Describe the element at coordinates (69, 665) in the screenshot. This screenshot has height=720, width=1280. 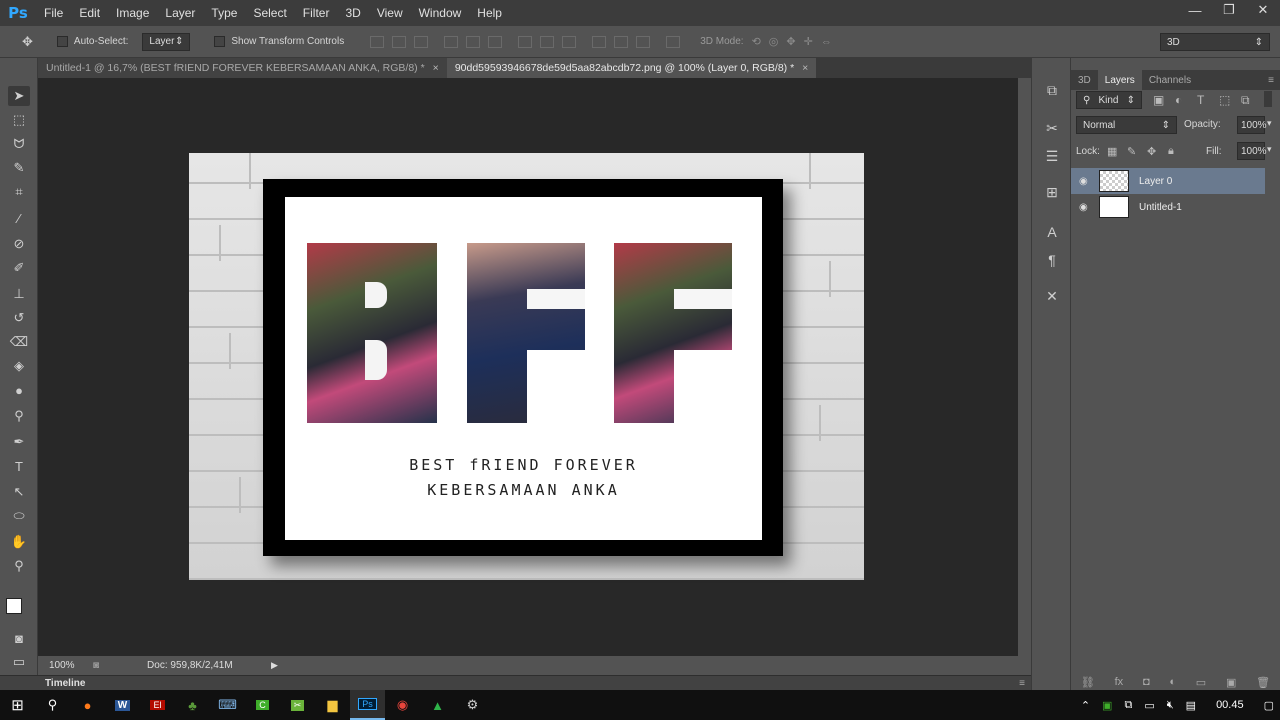
I see `zoom-level: 100%` at that location.